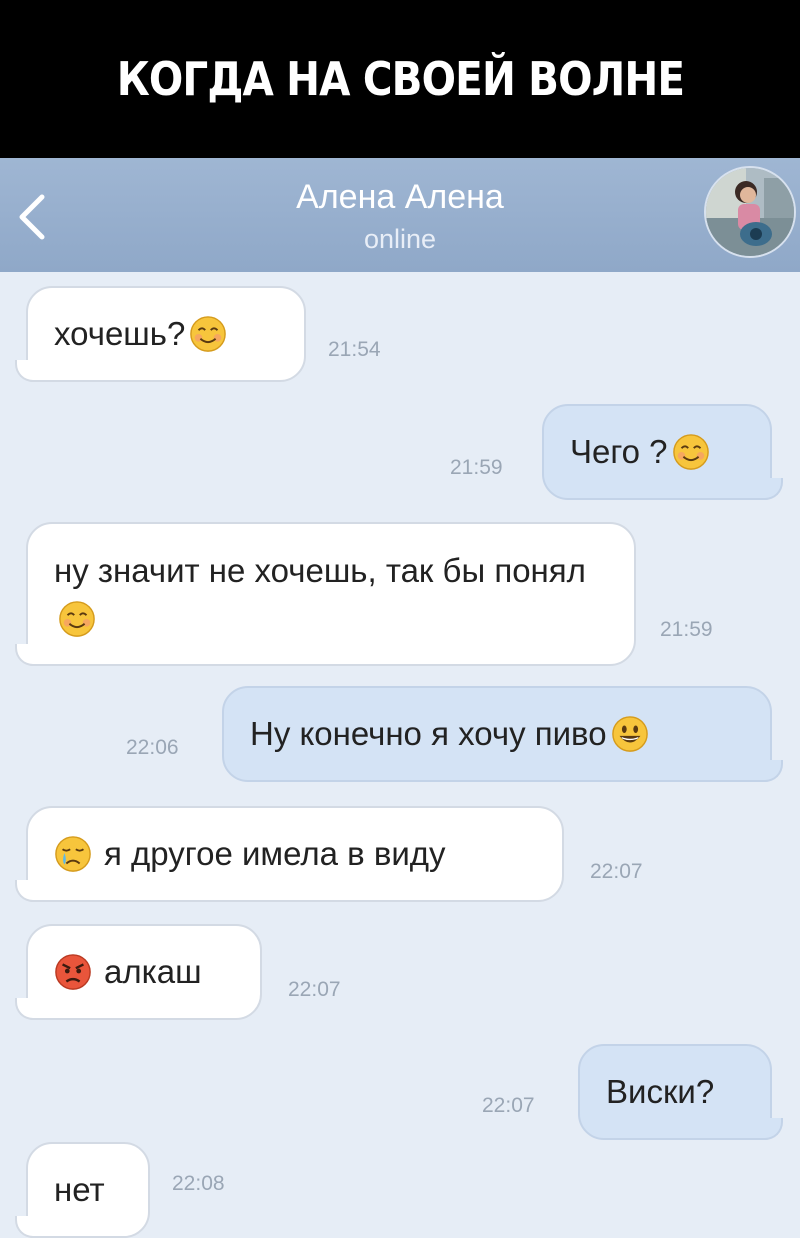 Image resolution: width=800 pixels, height=1238 pixels. What do you see at coordinates (400, 239) in the screenshot?
I see `online-status: online` at bounding box center [400, 239].